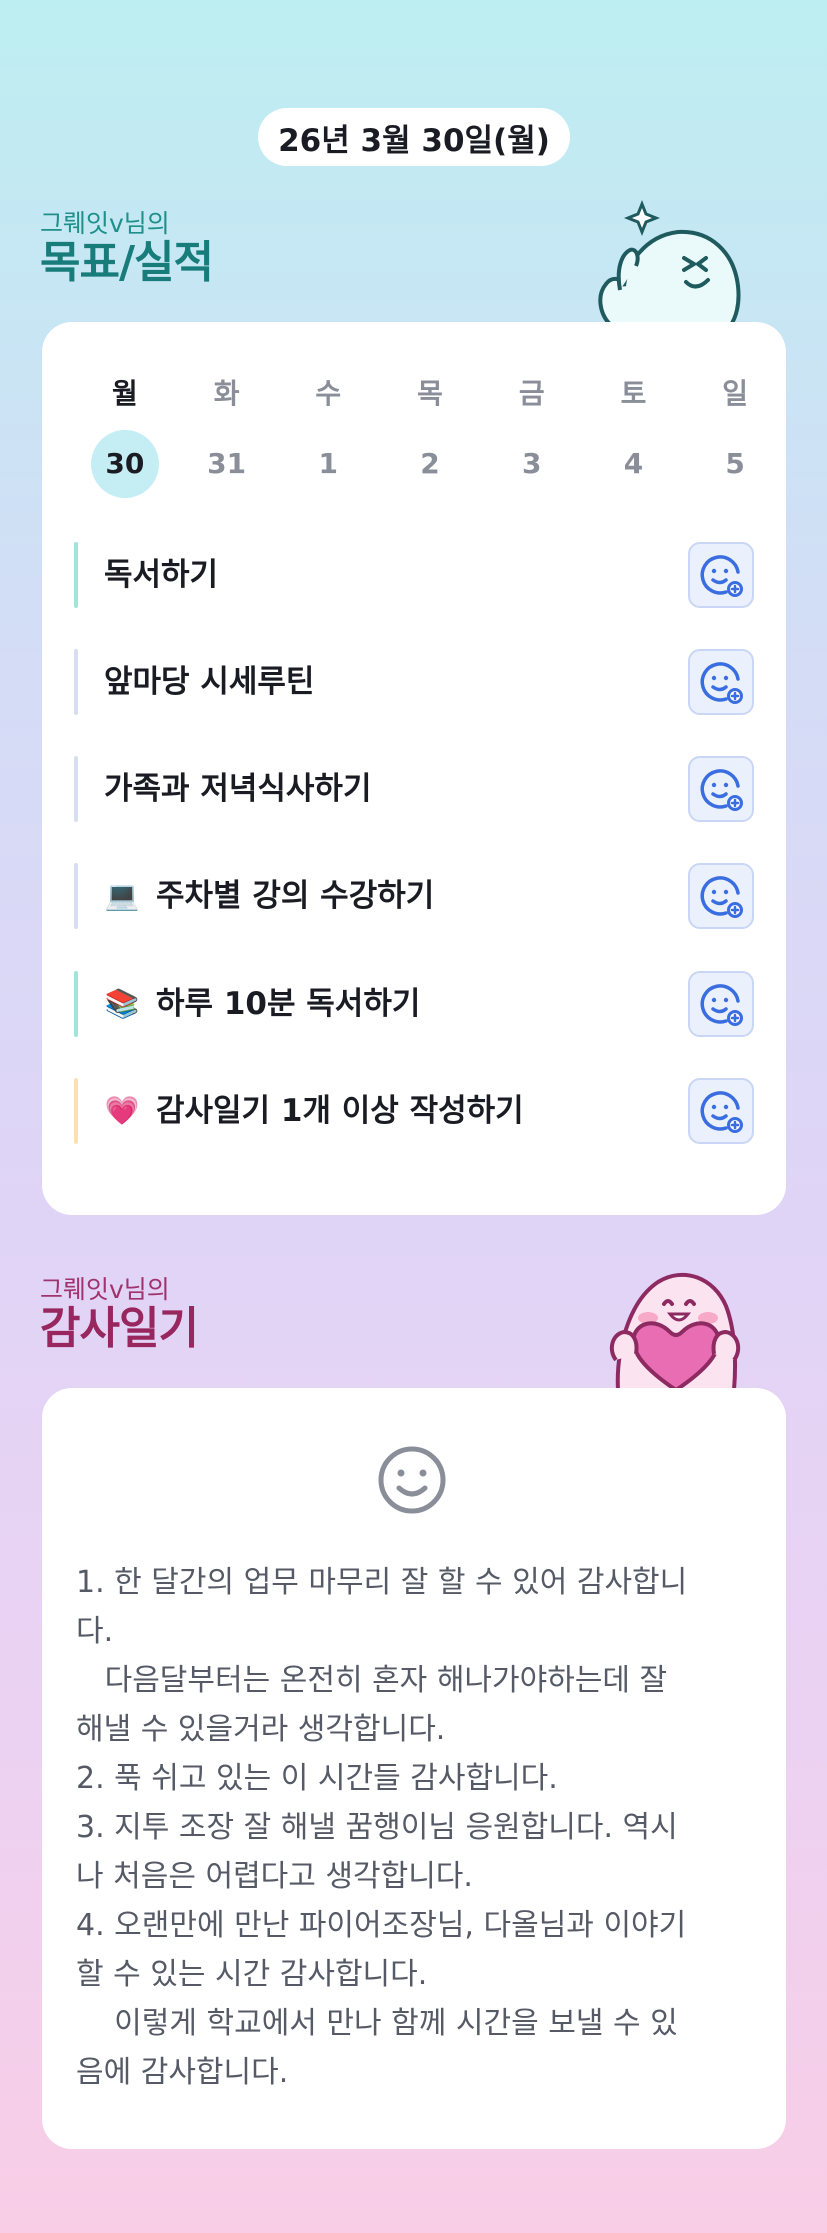 Image resolution: width=827 pixels, height=2233 pixels. What do you see at coordinates (328, 393) in the screenshot?
I see `day-name-wed: 수` at bounding box center [328, 393].